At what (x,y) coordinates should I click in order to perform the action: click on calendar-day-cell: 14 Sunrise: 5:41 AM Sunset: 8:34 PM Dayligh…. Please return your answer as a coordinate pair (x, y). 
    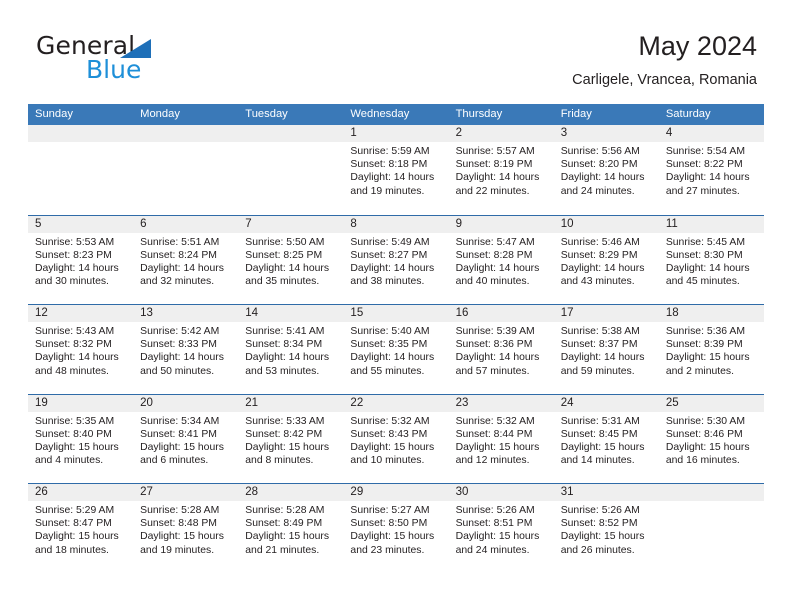
    Looking at the image, I should click on (291, 349).